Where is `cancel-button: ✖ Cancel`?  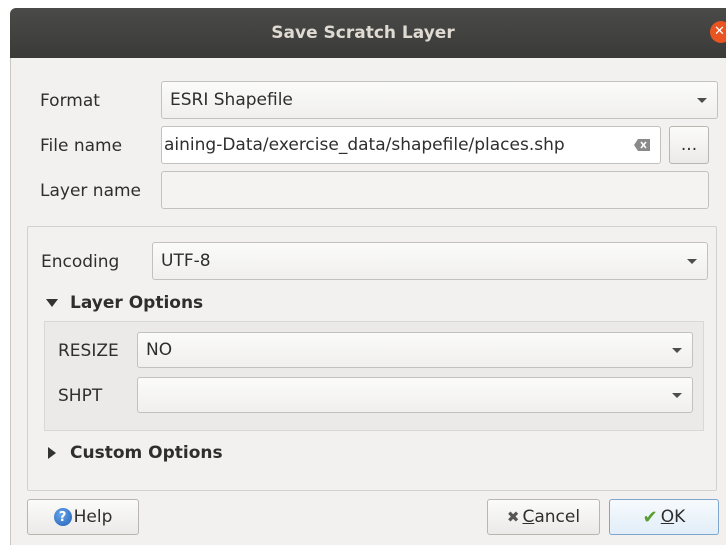 cancel-button: ✖ Cancel is located at coordinates (543, 517).